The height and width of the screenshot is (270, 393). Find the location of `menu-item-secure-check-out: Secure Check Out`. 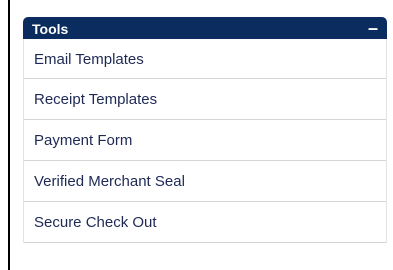

menu-item-secure-check-out: Secure Check Out is located at coordinates (205, 222).